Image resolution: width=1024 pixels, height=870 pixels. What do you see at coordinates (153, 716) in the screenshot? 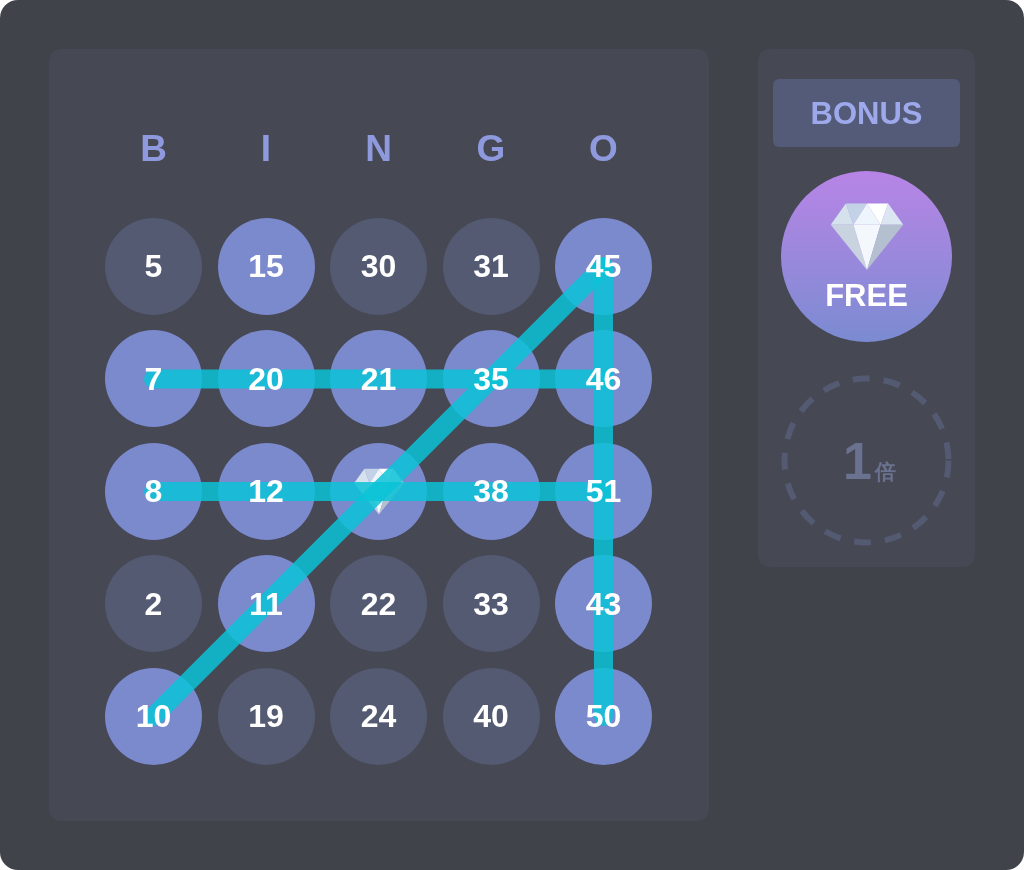
I see `cell-number: 10` at bounding box center [153, 716].